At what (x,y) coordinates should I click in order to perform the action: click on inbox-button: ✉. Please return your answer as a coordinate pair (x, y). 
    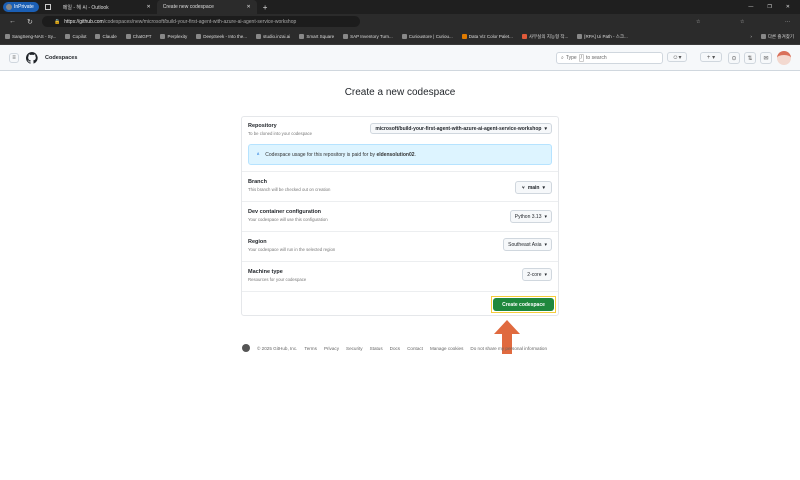
    Looking at the image, I should click on (766, 58).